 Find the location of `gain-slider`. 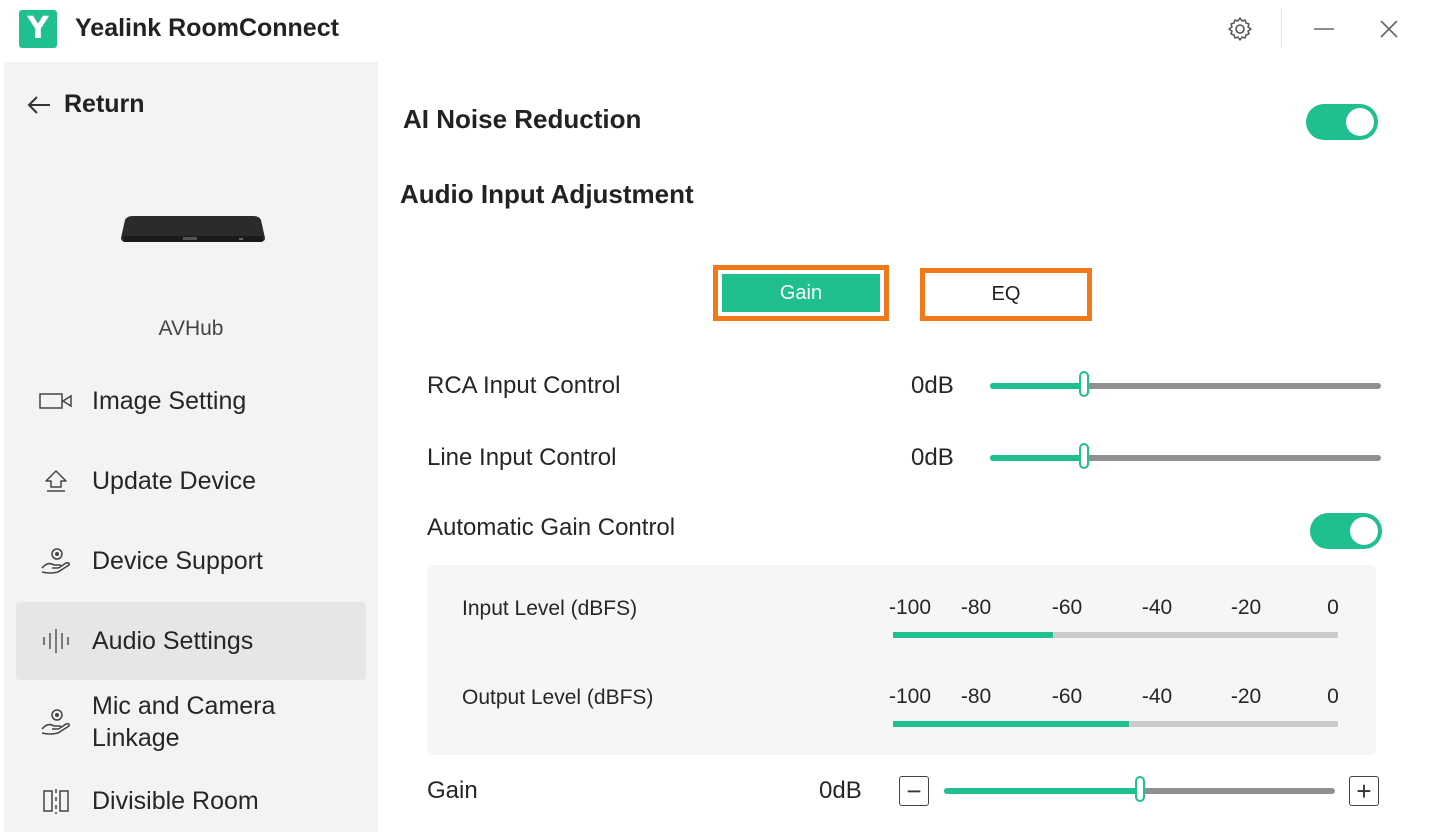

gain-slider is located at coordinates (1139, 789).